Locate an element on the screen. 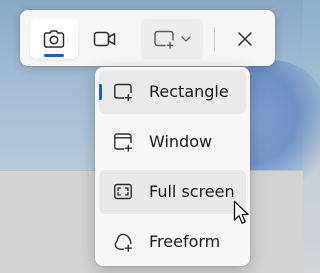  menu-item-window: Window is located at coordinates (172, 142).